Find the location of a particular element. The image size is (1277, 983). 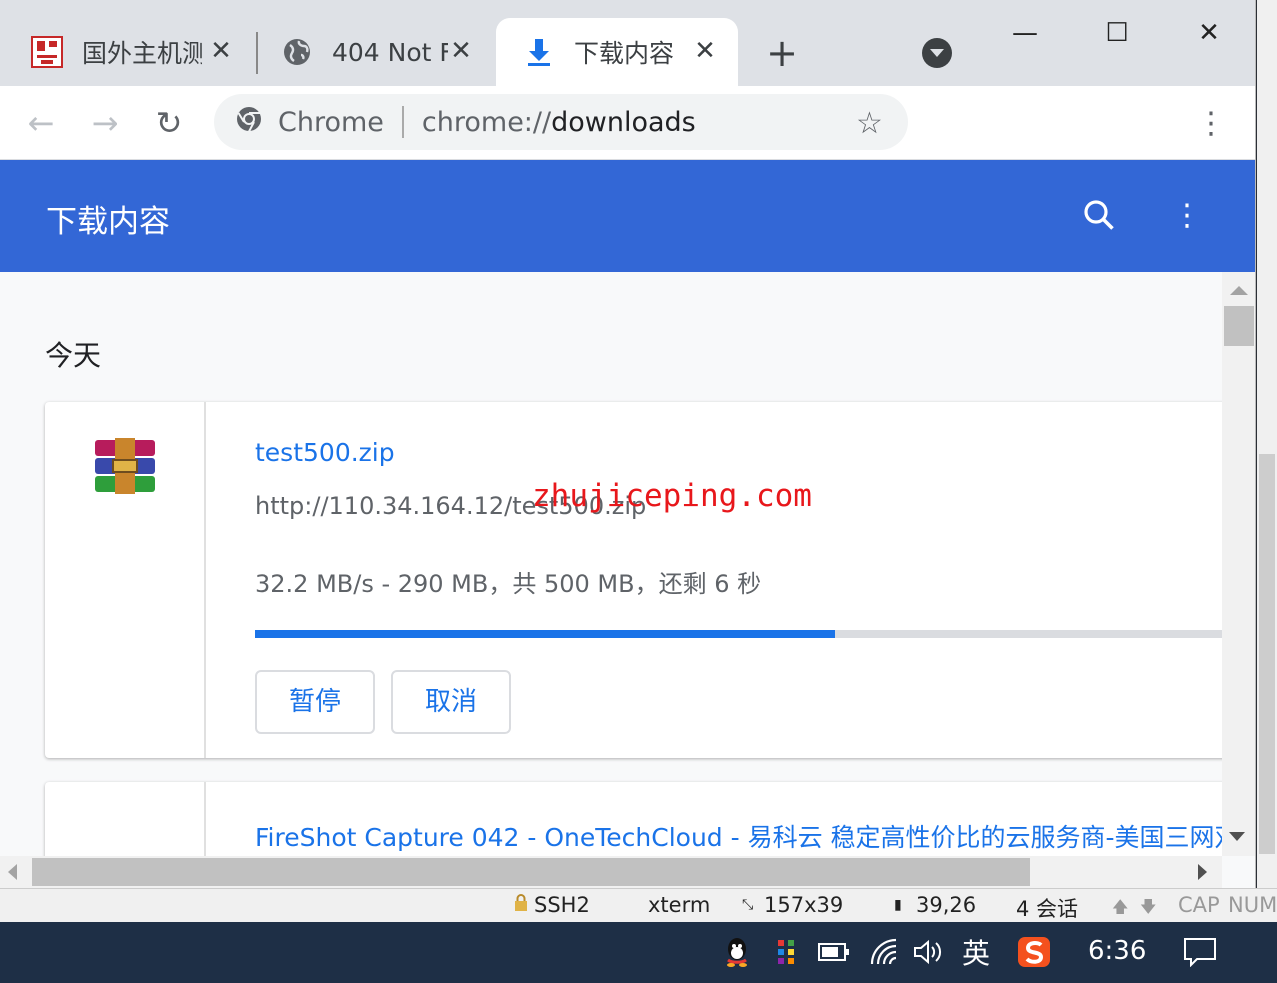

horizontal-scrollbar is located at coordinates (611, 872).